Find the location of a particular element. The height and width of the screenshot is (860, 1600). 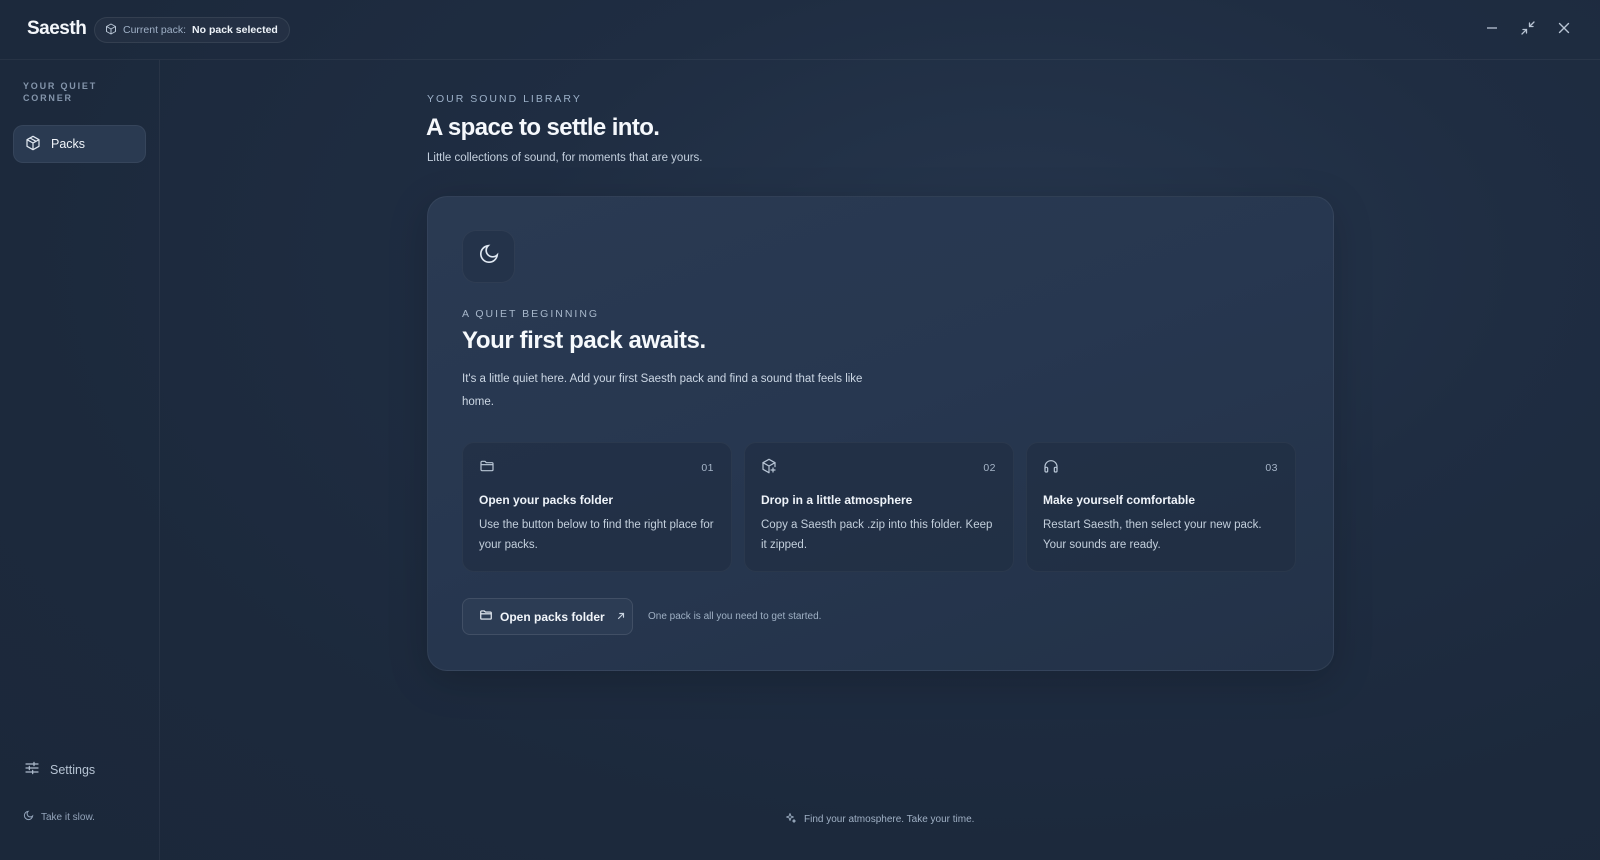

page-title: A space to settle into. is located at coordinates (543, 127).